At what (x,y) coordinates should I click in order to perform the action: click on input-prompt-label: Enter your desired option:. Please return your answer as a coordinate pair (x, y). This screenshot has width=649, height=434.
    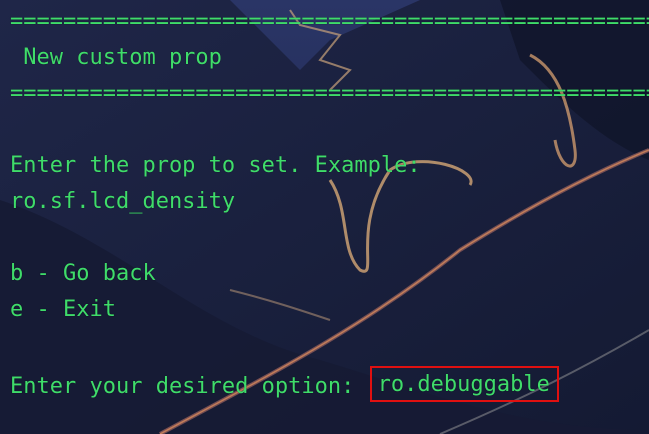
    Looking at the image, I should click on (189, 386).